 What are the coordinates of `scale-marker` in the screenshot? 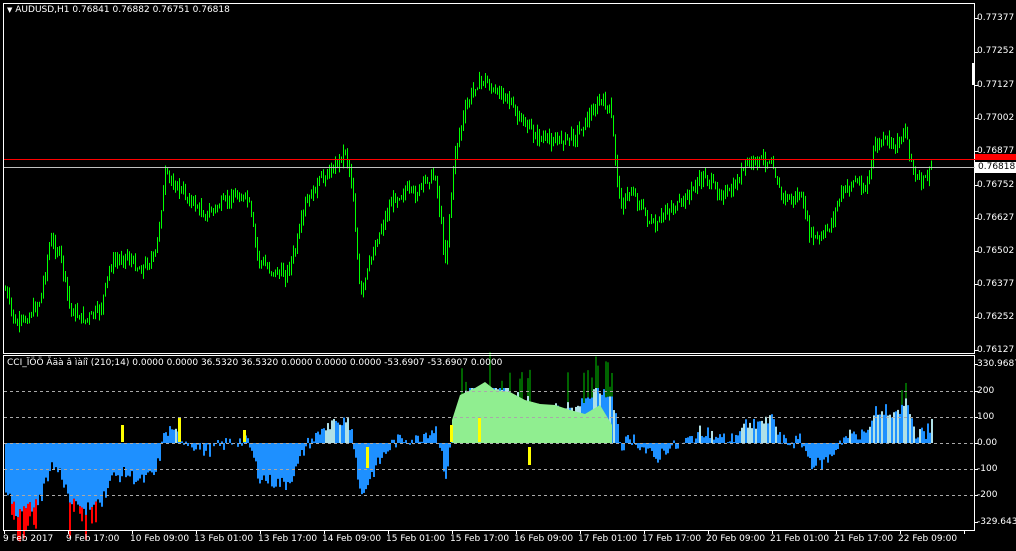 It's located at (973, 74).